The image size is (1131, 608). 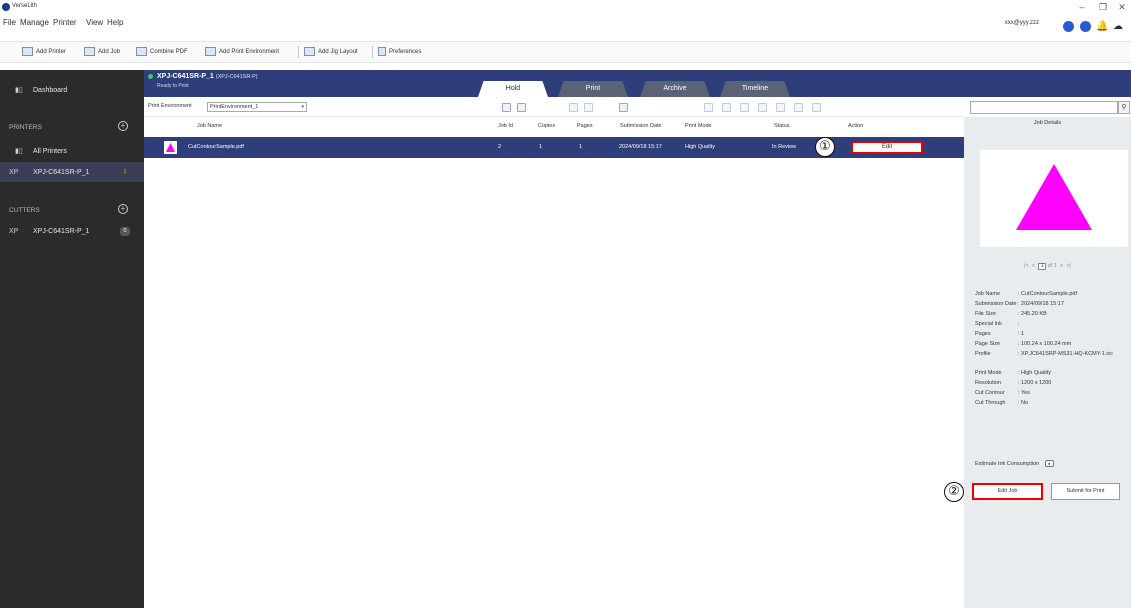 I want to click on sidebar-item-all-printers: ▮▯ All Printers, so click(x=72, y=151).